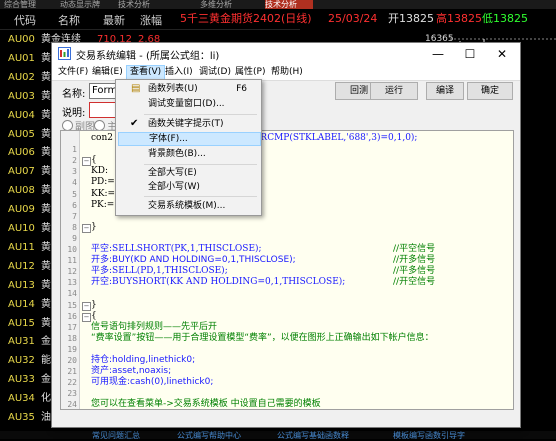  What do you see at coordinates (21, 380) in the screenshot?
I see `quote-code: AU33` at bounding box center [21, 380].